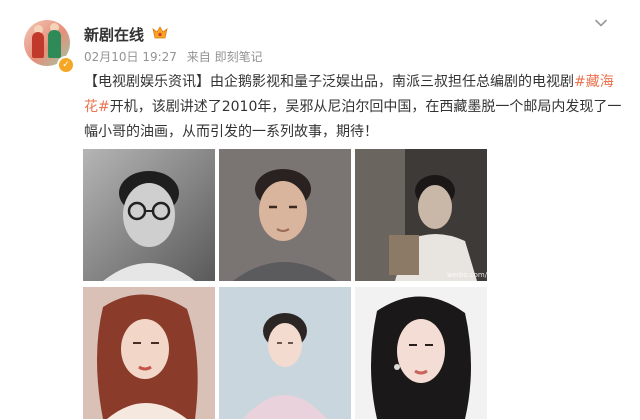 Image resolution: width=640 pixels, height=420 pixels. Describe the element at coordinates (66, 65) in the screenshot. I see `verified-badge-icon: ✓` at that location.